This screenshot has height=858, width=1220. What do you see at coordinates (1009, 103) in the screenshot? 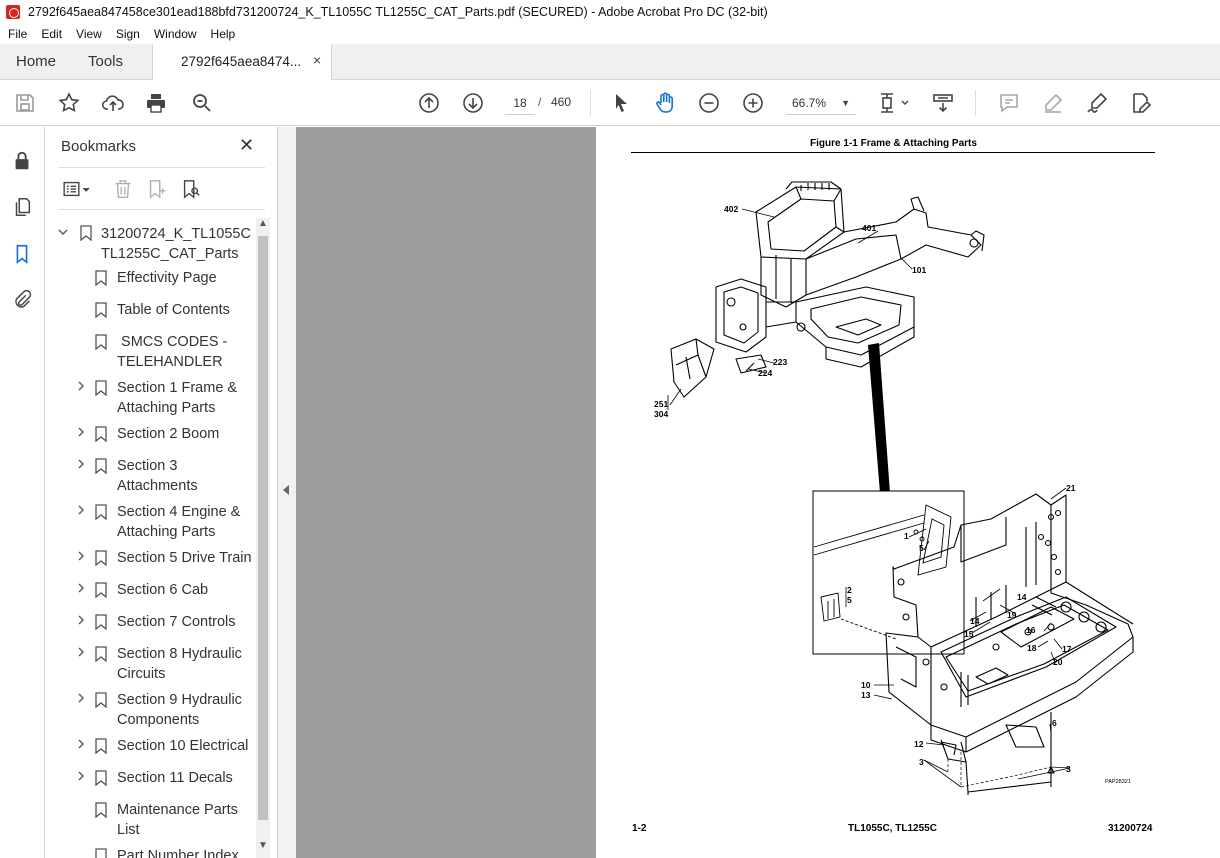
I see `comment-icon` at bounding box center [1009, 103].